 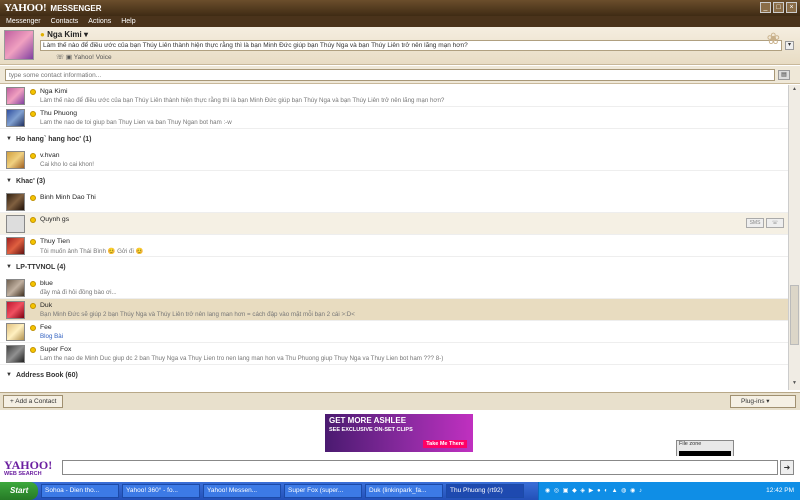 What do you see at coordinates (794, 237) in the screenshot?
I see `contact-list-scrollbar: ▲ ▼` at bounding box center [794, 237].